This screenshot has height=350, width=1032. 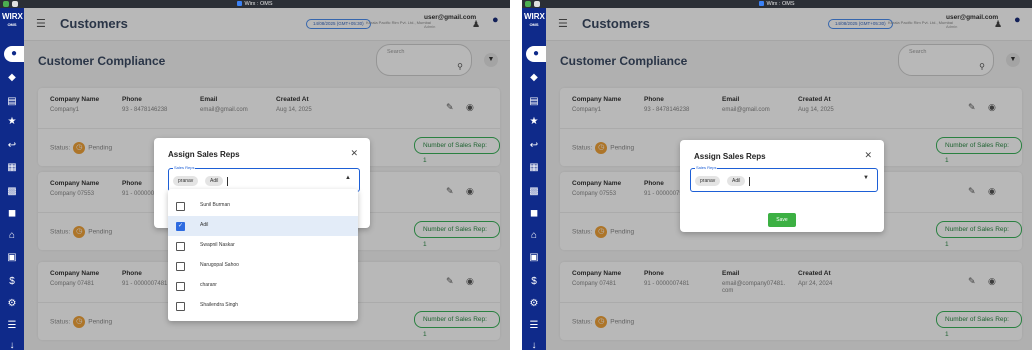 What do you see at coordinates (782, 220) in the screenshot?
I see `save-button: Save` at bounding box center [782, 220].